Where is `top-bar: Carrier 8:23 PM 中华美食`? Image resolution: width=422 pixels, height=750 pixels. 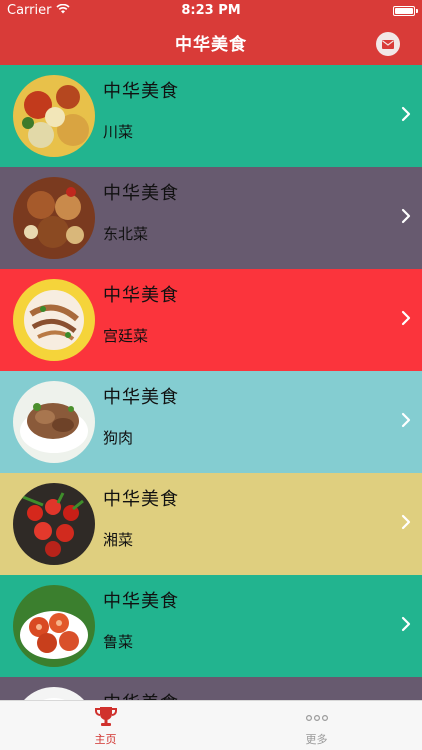 top-bar: Carrier 8:23 PM 中华美食 is located at coordinates (211, 32).